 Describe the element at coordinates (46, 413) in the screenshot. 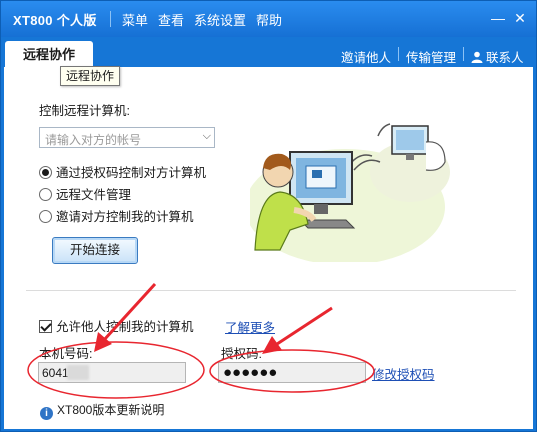

I see `info-icon: i` at that location.